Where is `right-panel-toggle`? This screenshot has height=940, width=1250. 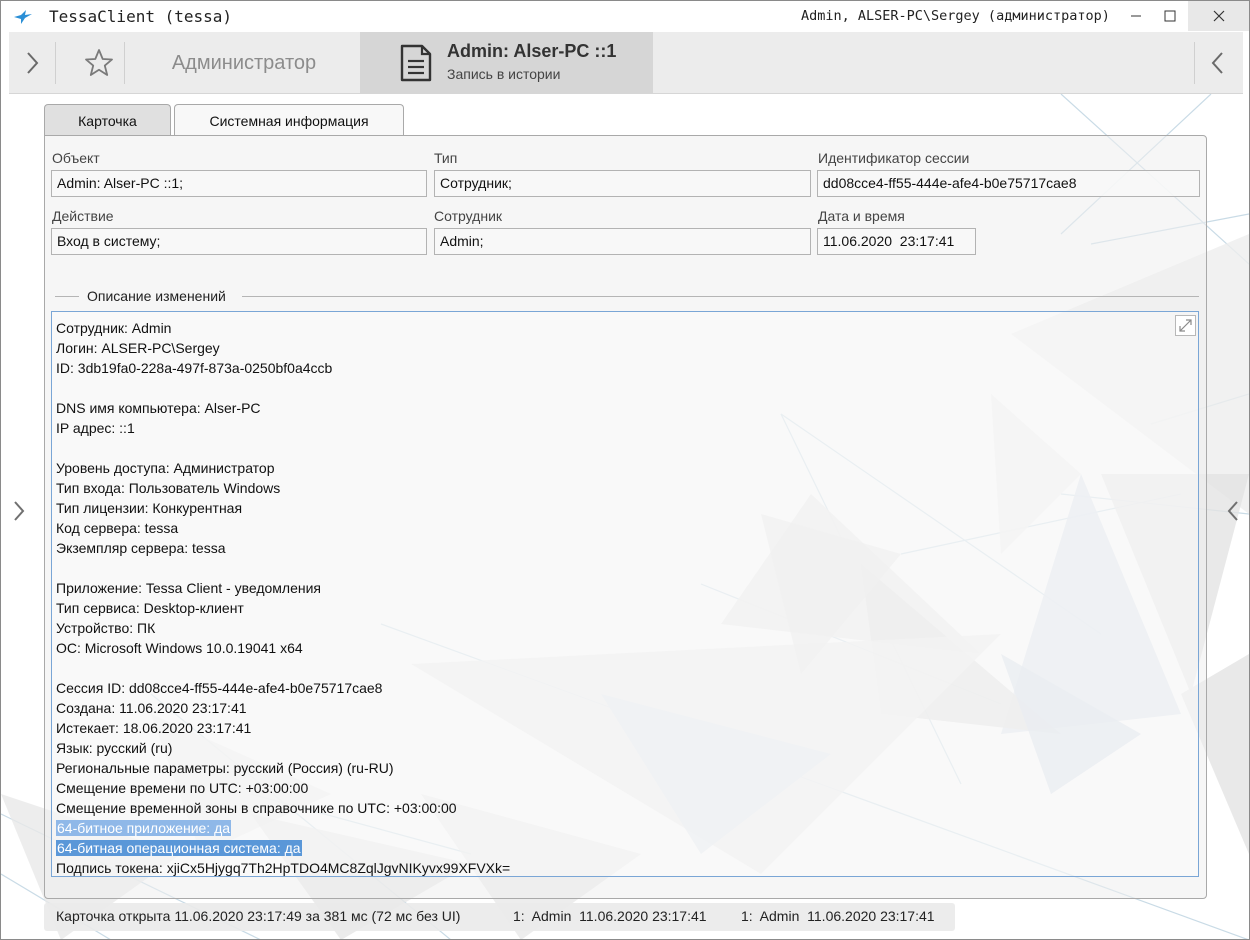 right-panel-toggle is located at coordinates (1218, 63).